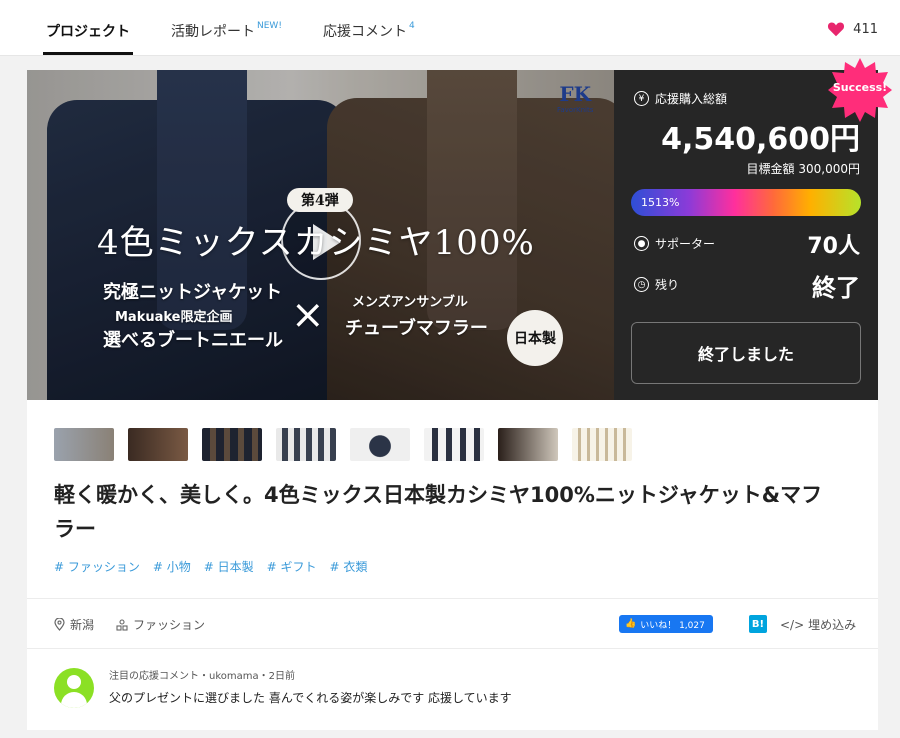 Image resolution: width=900 pixels, height=738 pixels. I want to click on hatena-bookmark-icon: B!, so click(758, 624).